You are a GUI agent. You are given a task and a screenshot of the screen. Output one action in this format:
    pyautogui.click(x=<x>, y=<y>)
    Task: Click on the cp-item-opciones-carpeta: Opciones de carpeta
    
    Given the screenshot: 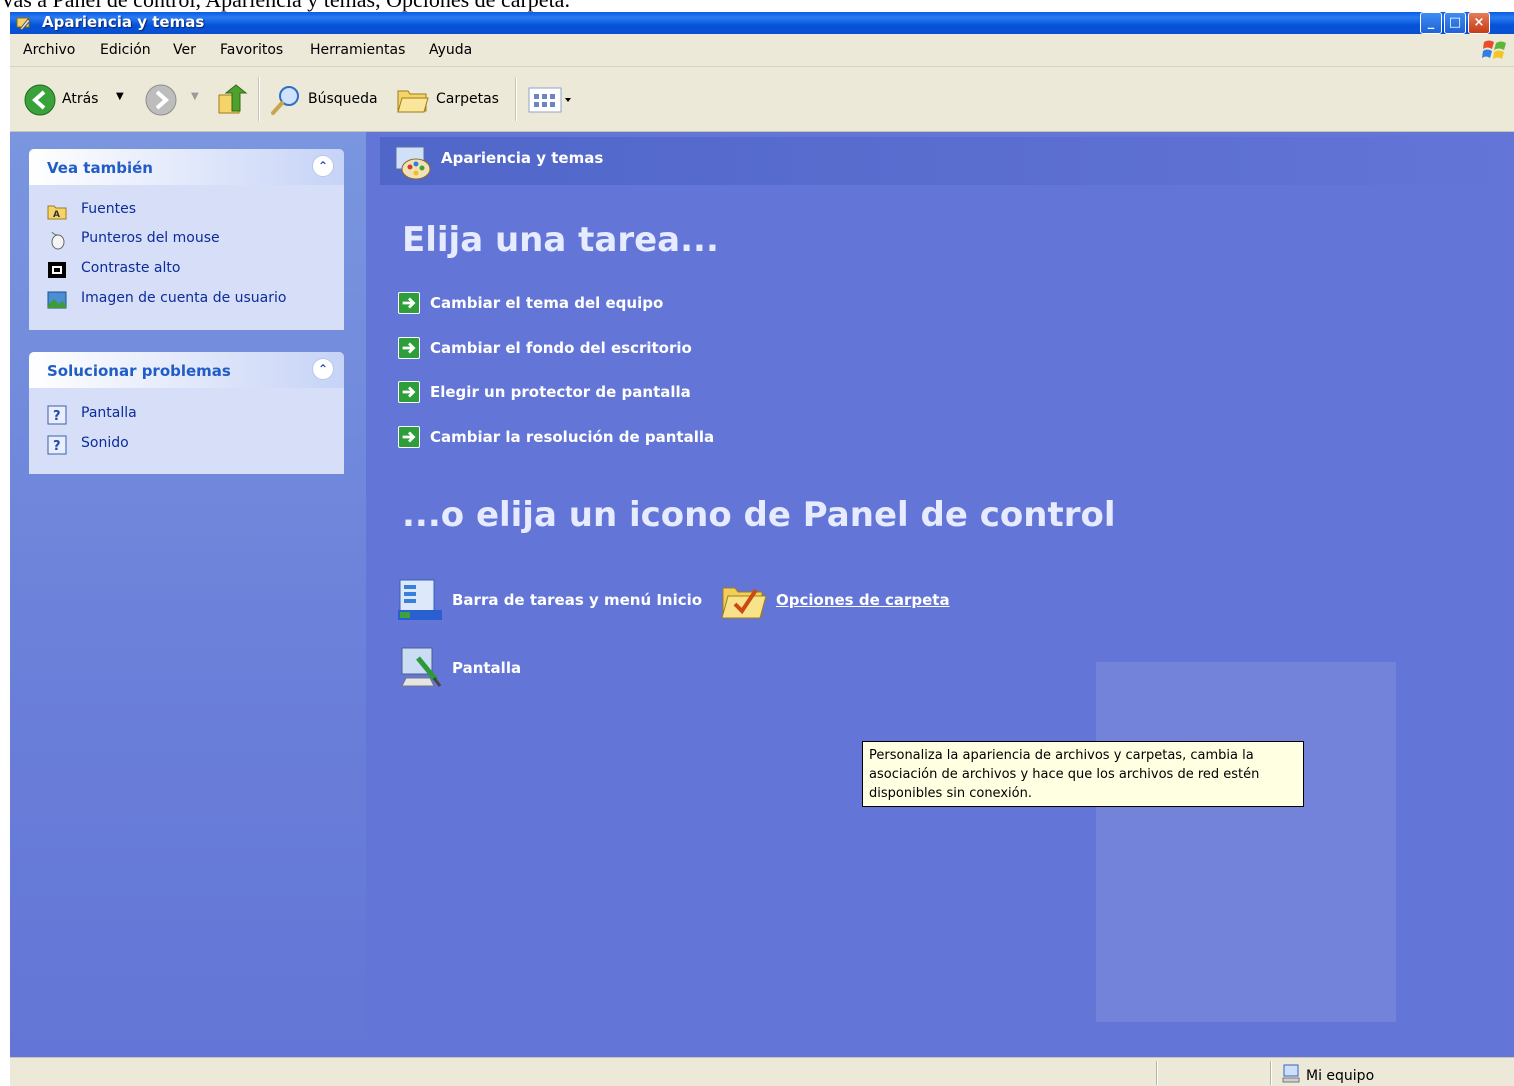 What is the action you would take?
    pyautogui.click(x=840, y=600)
    